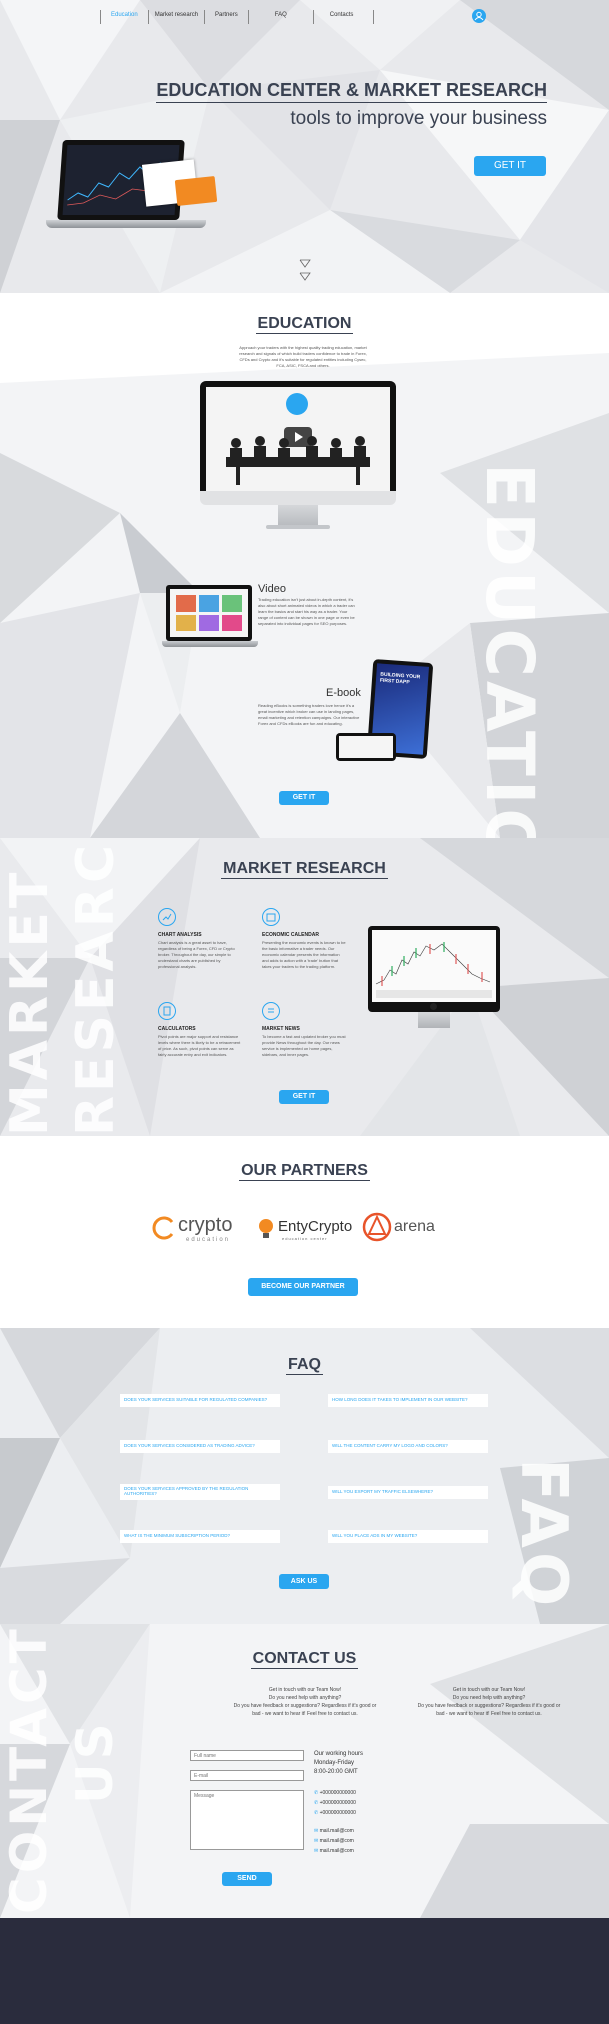 The width and height of the screenshot is (609, 2024). What do you see at coordinates (510, 166) in the screenshot?
I see `hero-get-it-button: GET IT` at bounding box center [510, 166].